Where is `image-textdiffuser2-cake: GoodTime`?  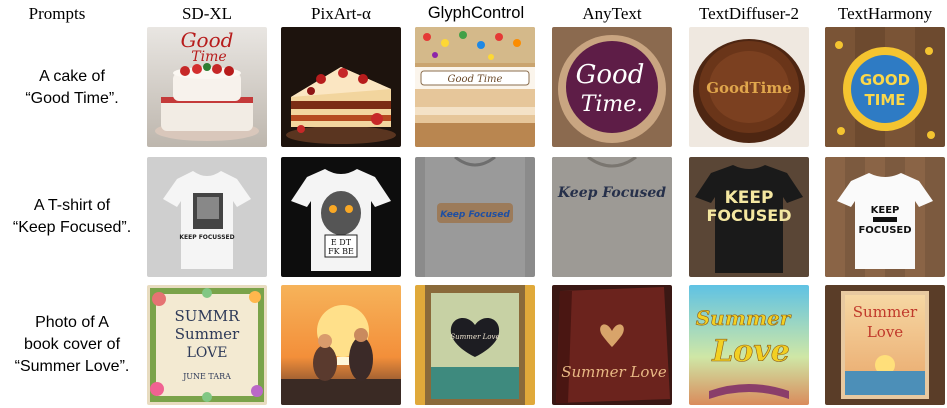
image-textdiffuser2-cake: GoodTime is located at coordinates (749, 87).